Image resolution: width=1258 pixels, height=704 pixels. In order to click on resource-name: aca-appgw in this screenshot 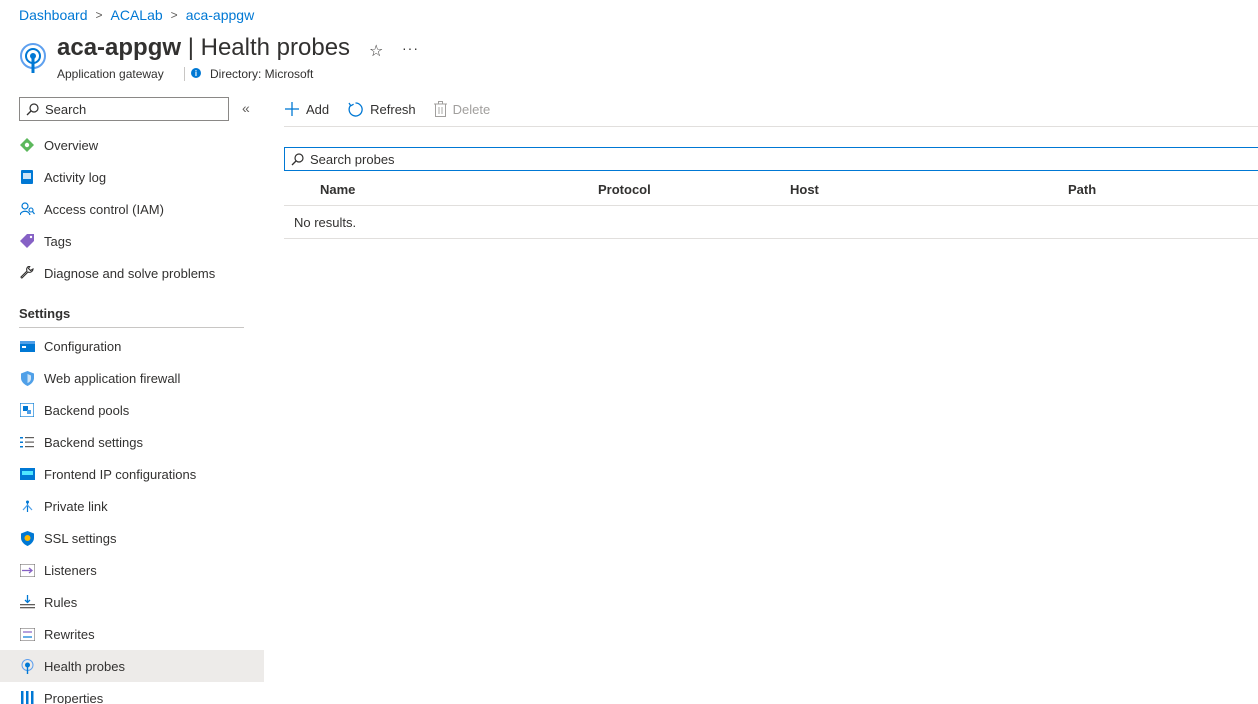, I will do `click(119, 47)`.